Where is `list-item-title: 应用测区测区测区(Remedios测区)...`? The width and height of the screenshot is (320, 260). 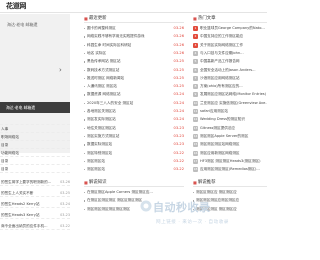
list-item-title: 应用测区测区测区(Remedios测区)... is located at coordinates (230, 169).